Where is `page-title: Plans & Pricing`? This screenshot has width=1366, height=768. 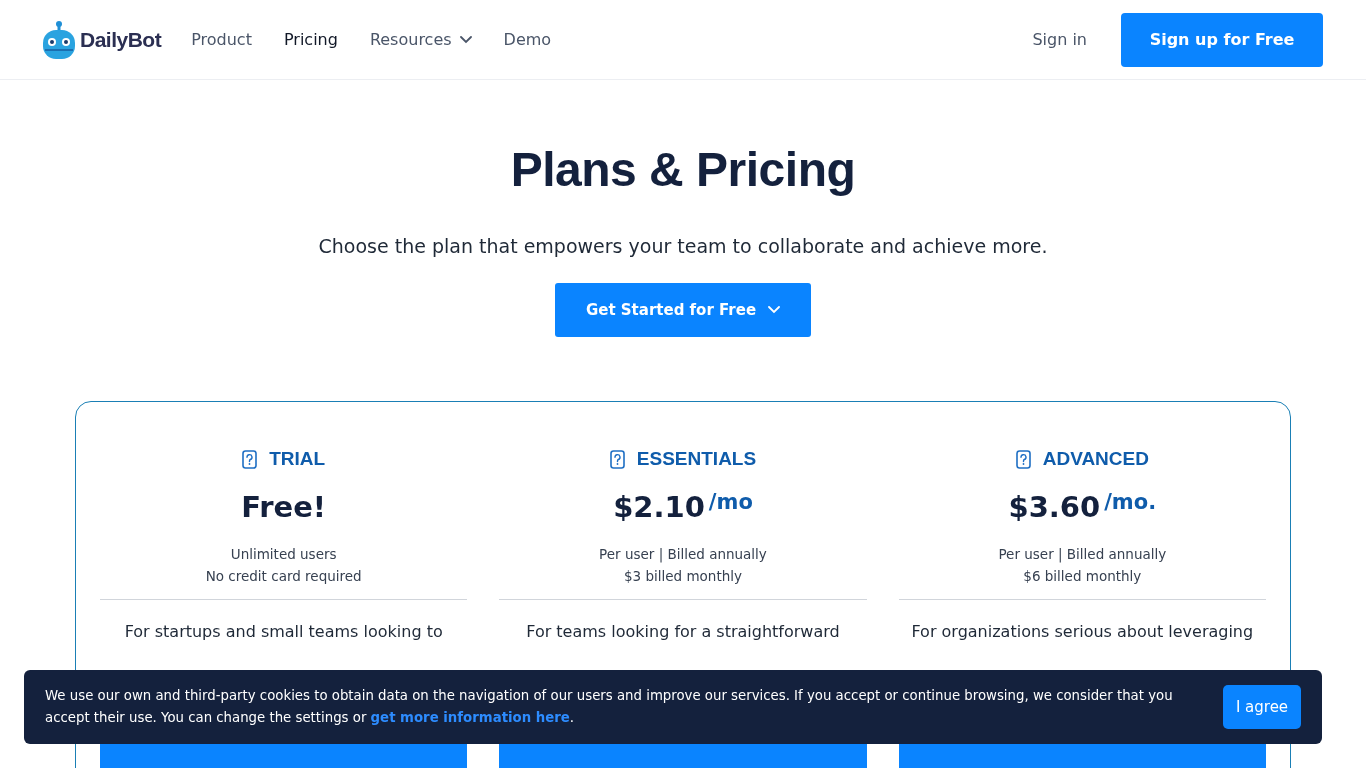
page-title: Plans & Pricing is located at coordinates (683, 169).